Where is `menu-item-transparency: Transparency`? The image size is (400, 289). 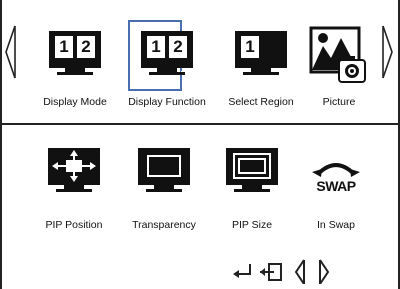 menu-item-transparency: Transparency is located at coordinates (164, 190).